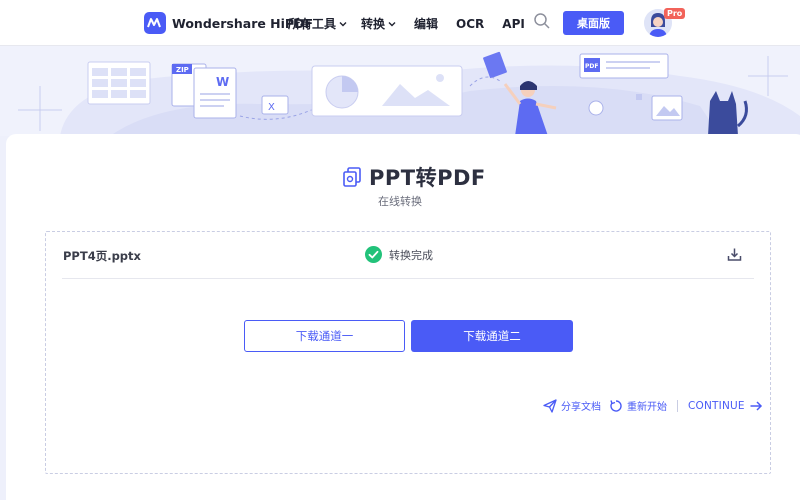 This screenshot has width=800, height=500. Describe the element at coordinates (408, 278) in the screenshot. I see `row-divider` at that location.